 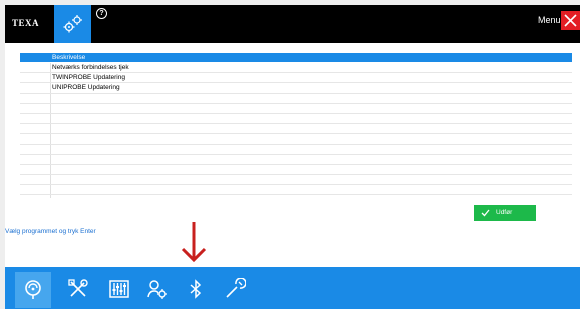 I want to click on tools-icon, so click(x=78, y=288).